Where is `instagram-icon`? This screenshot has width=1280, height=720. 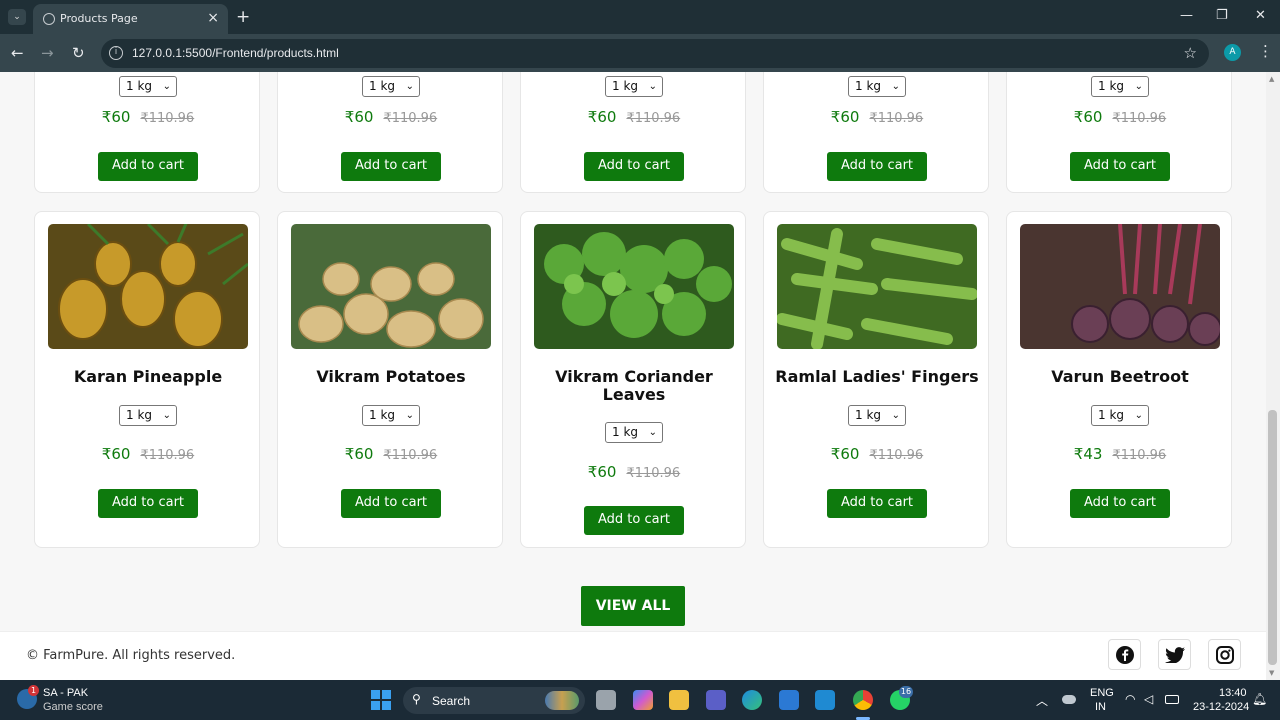 instagram-icon is located at coordinates (1224, 654).